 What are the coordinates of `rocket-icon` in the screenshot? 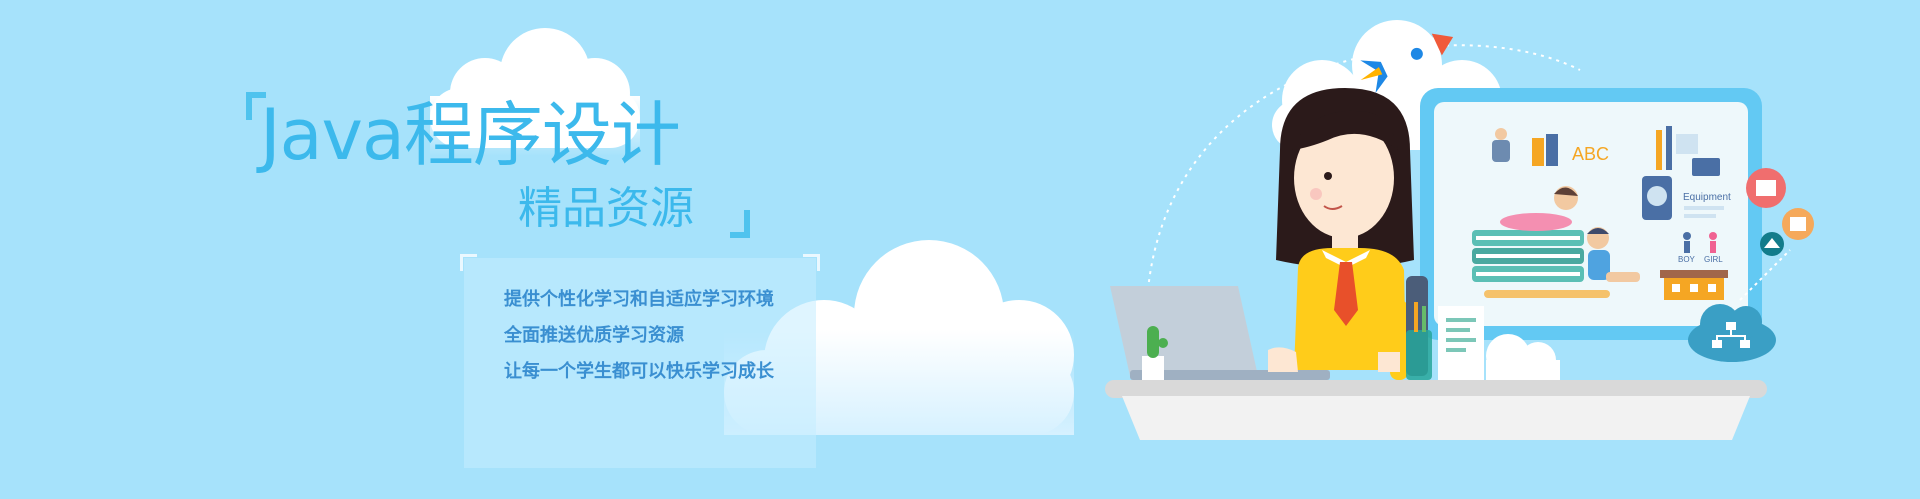 It's located at (1407, 63).